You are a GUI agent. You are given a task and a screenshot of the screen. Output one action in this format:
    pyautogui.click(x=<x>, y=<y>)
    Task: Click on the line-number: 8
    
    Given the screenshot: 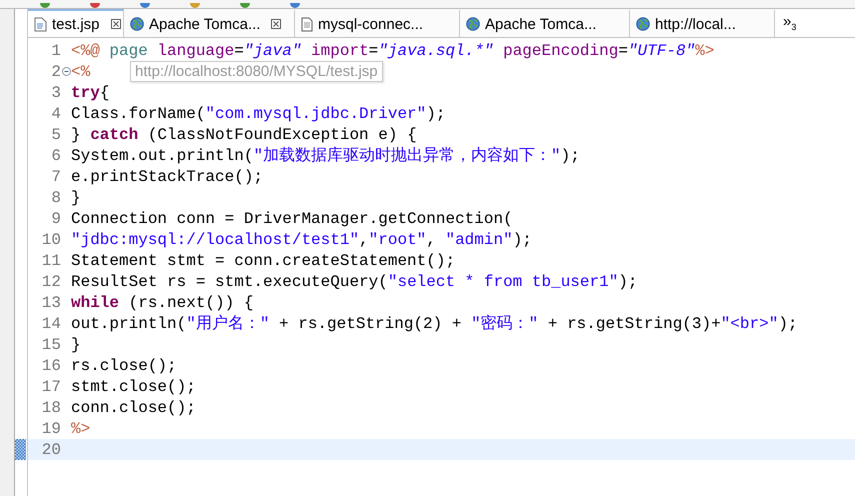 What is the action you would take?
    pyautogui.click(x=56, y=197)
    